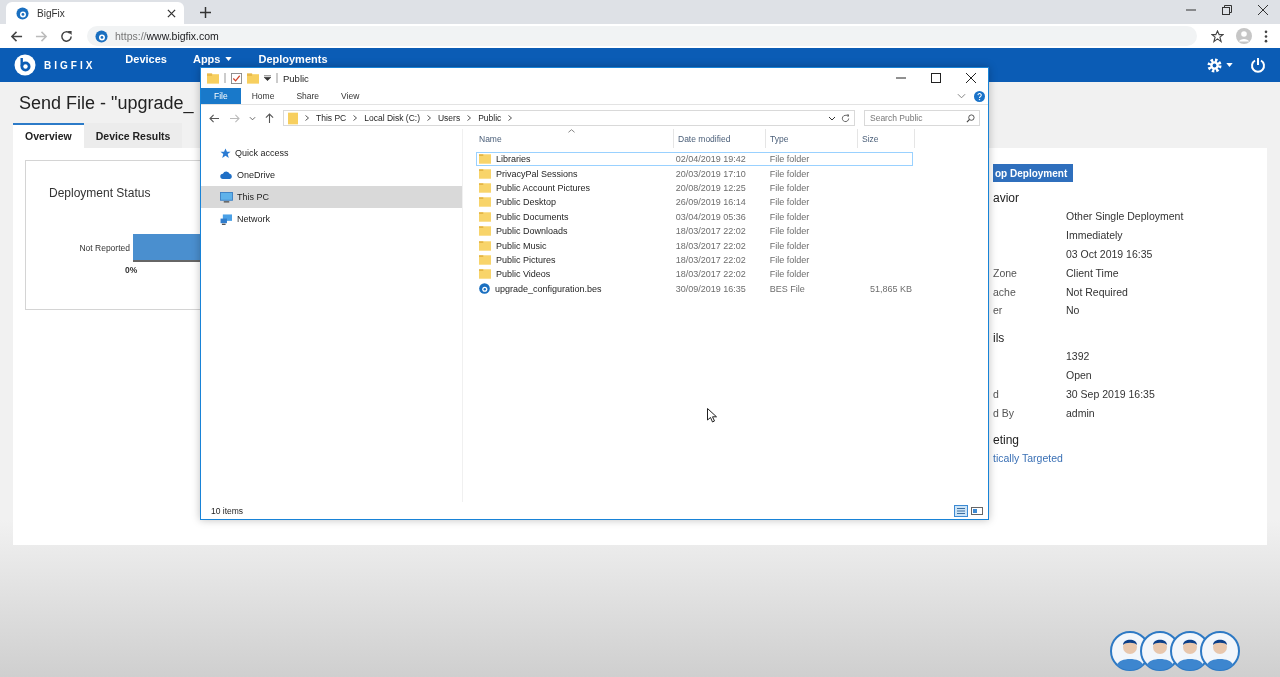 Image resolution: width=1280 pixels, height=677 pixels. I want to click on section-heading: ils, so click(999, 338).